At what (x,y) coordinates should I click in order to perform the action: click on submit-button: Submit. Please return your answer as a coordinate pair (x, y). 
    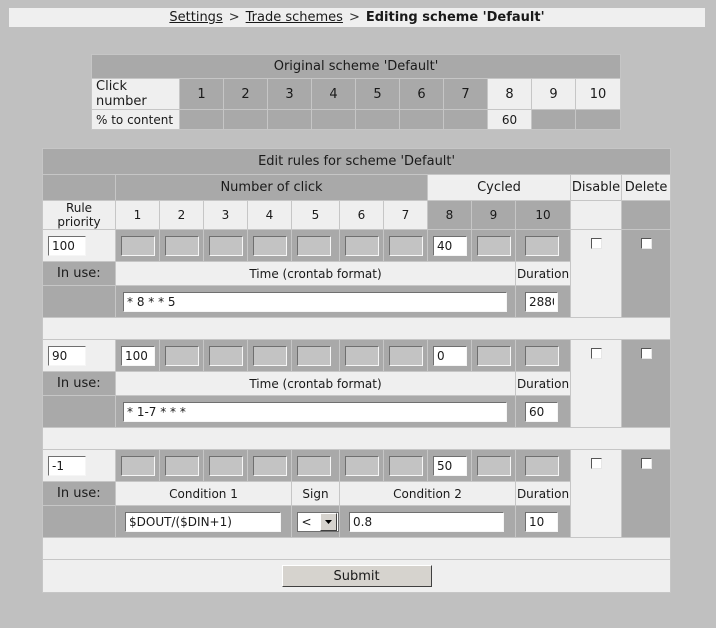
    Looking at the image, I should click on (356, 576).